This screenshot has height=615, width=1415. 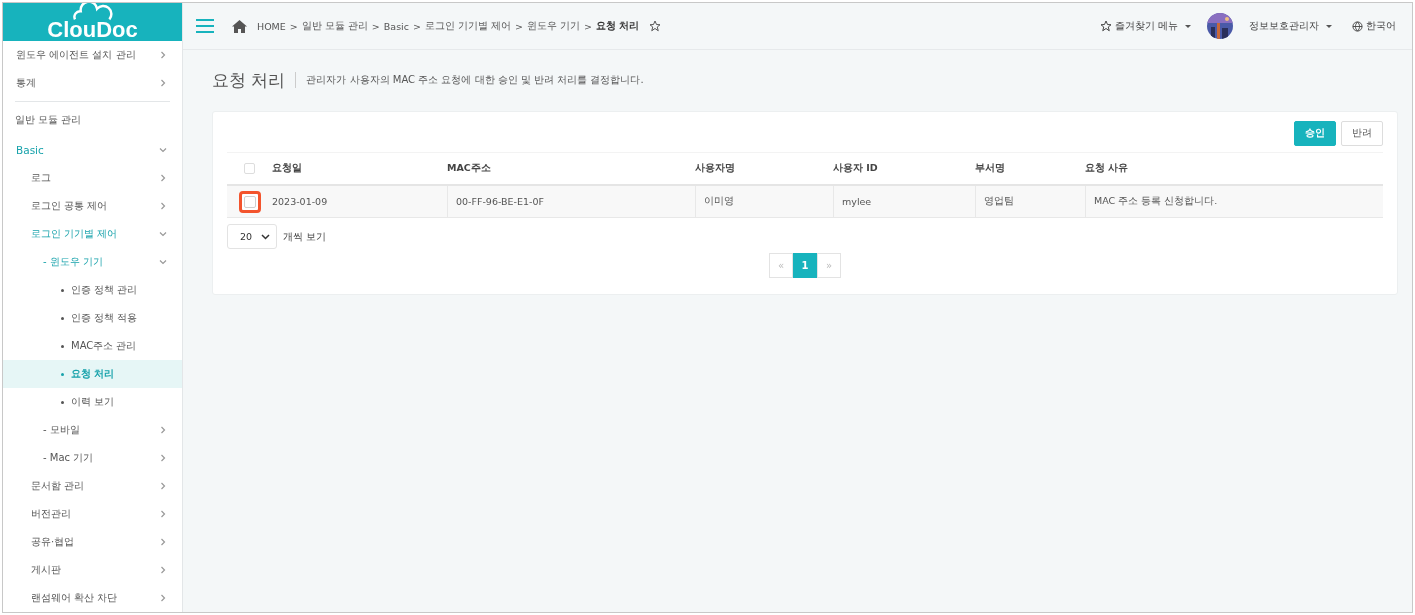 I want to click on column-header: 요청일, so click(x=287, y=168).